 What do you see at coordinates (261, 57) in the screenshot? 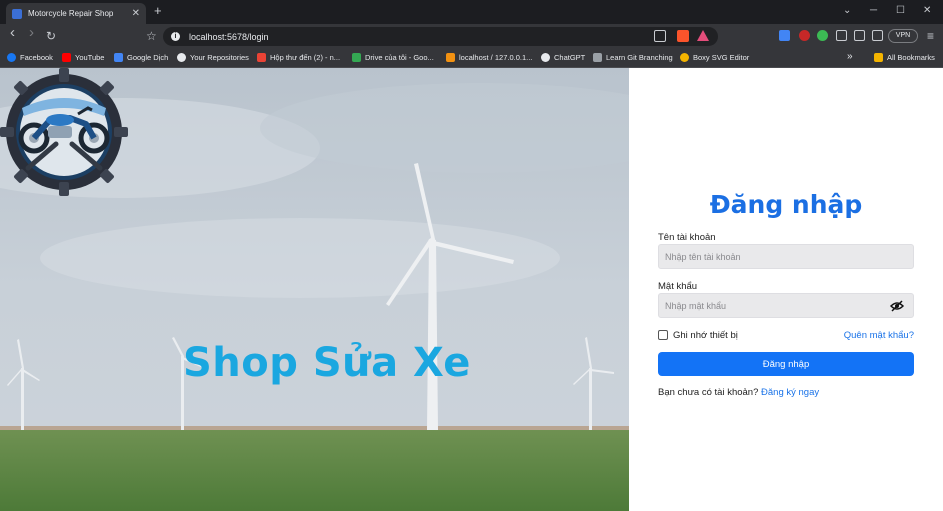
I see `gmail-icon` at bounding box center [261, 57].